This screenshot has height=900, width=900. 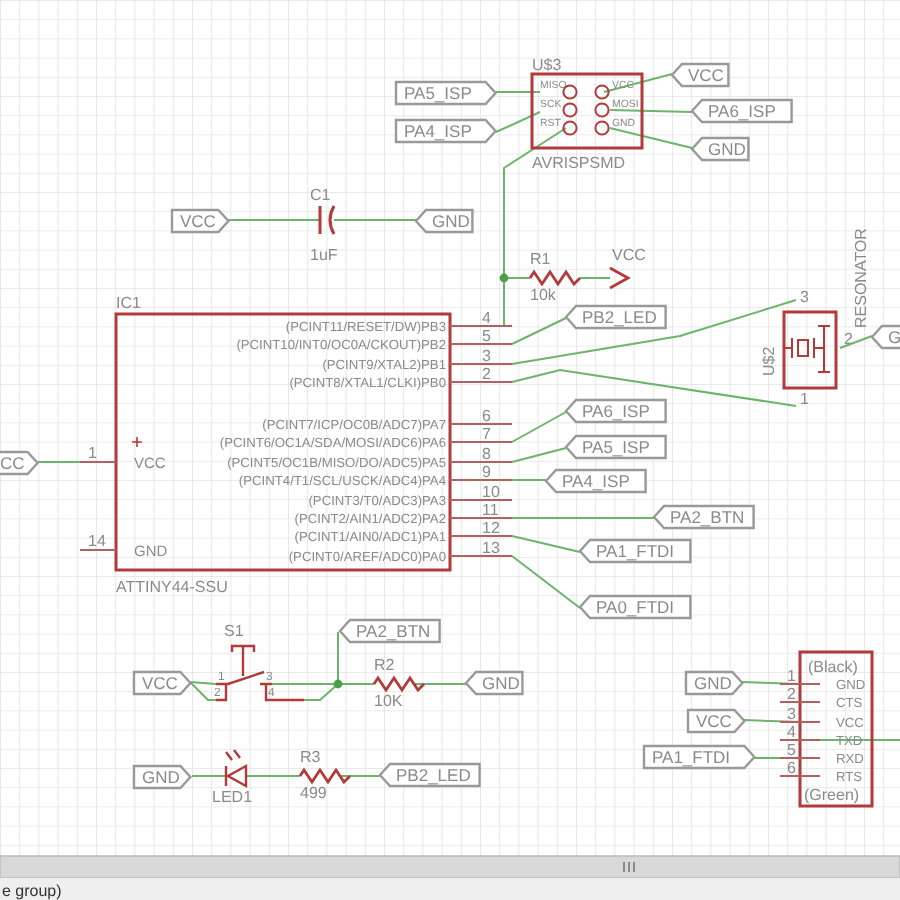 What do you see at coordinates (635, 551) in the screenshot?
I see `net-label: PA1_FTDI` at bounding box center [635, 551].